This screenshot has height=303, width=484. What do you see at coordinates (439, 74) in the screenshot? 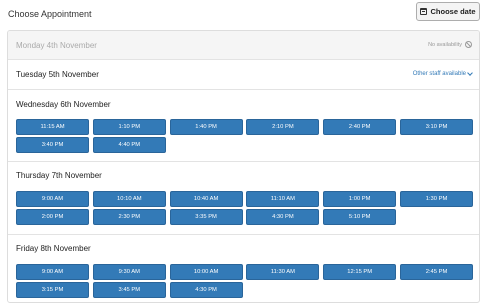
I see `other-staff-text: Other staff available` at bounding box center [439, 74].